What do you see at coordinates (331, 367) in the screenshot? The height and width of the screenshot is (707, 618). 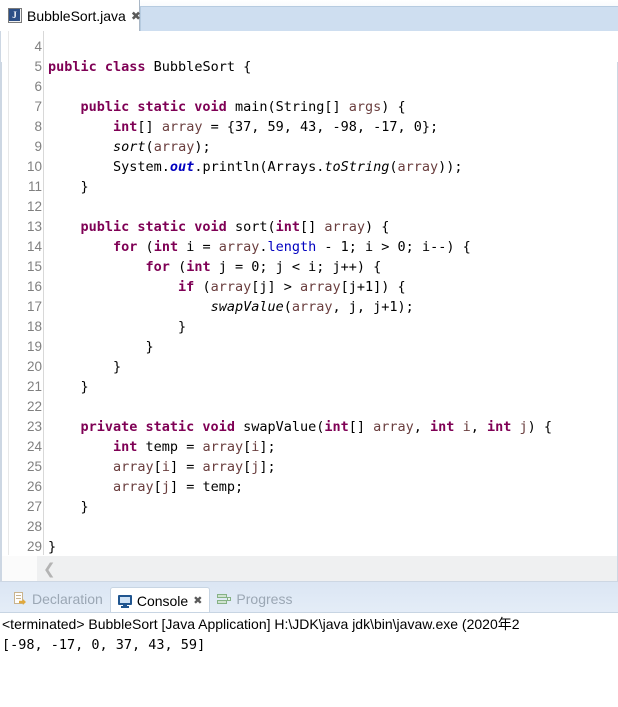 I see `code-line-20: }` at bounding box center [331, 367].